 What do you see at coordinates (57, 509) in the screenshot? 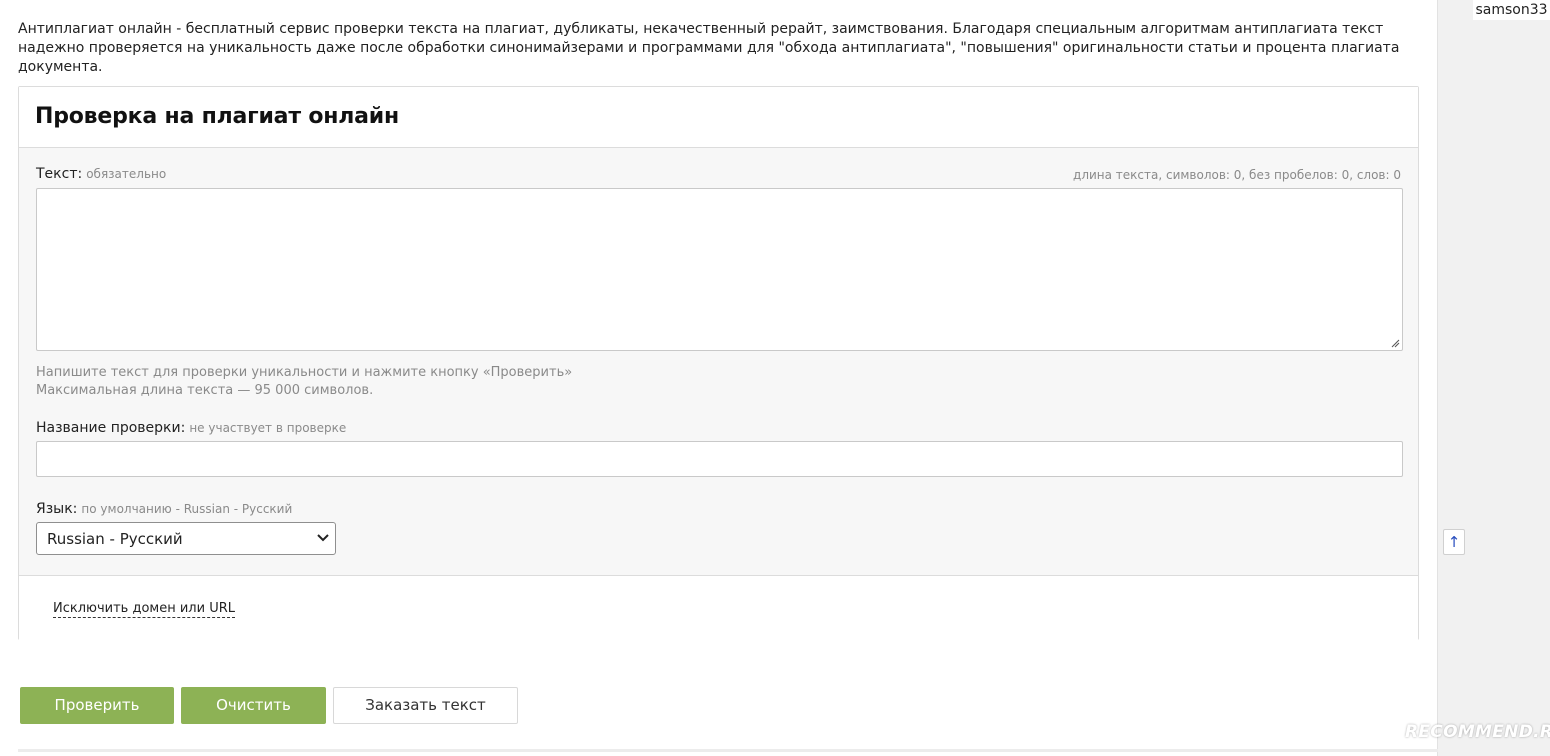
I see `language-label: Язык:` at bounding box center [57, 509].